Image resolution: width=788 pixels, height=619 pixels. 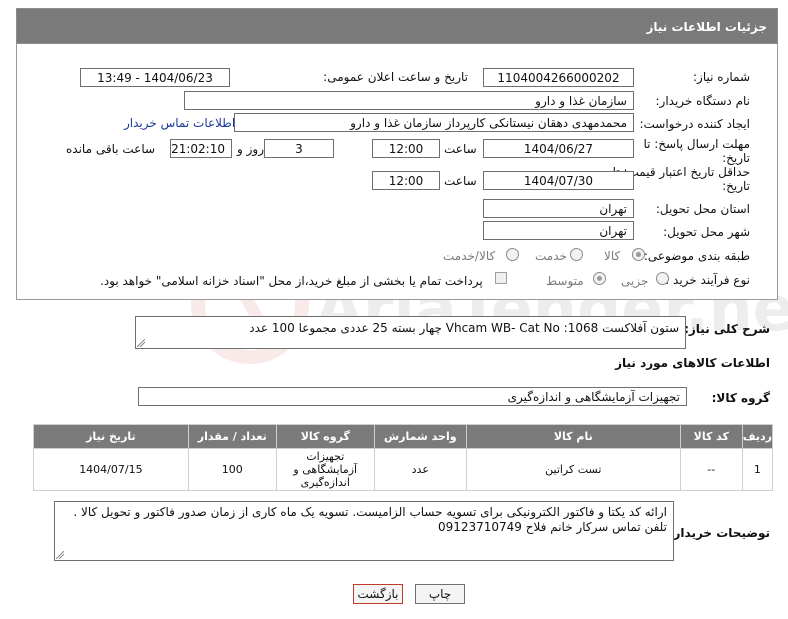 What do you see at coordinates (299, 148) in the screenshot?
I see `days-remaining-field: 3` at bounding box center [299, 148].